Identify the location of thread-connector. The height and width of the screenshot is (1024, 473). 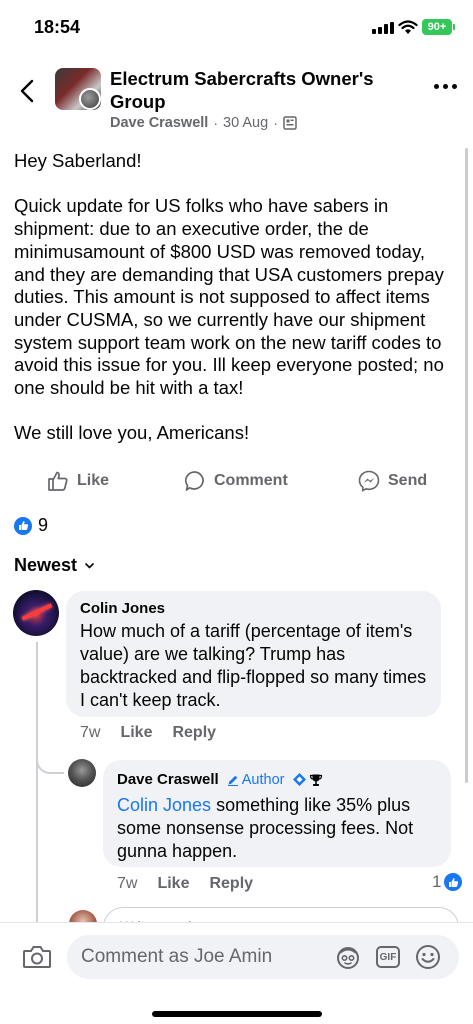
(50, 757).